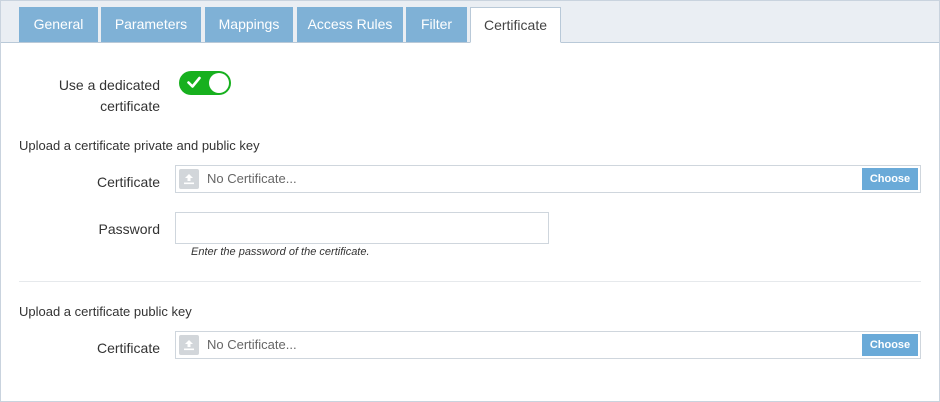  Describe the element at coordinates (129, 229) in the screenshot. I see `password-label: Password` at that location.